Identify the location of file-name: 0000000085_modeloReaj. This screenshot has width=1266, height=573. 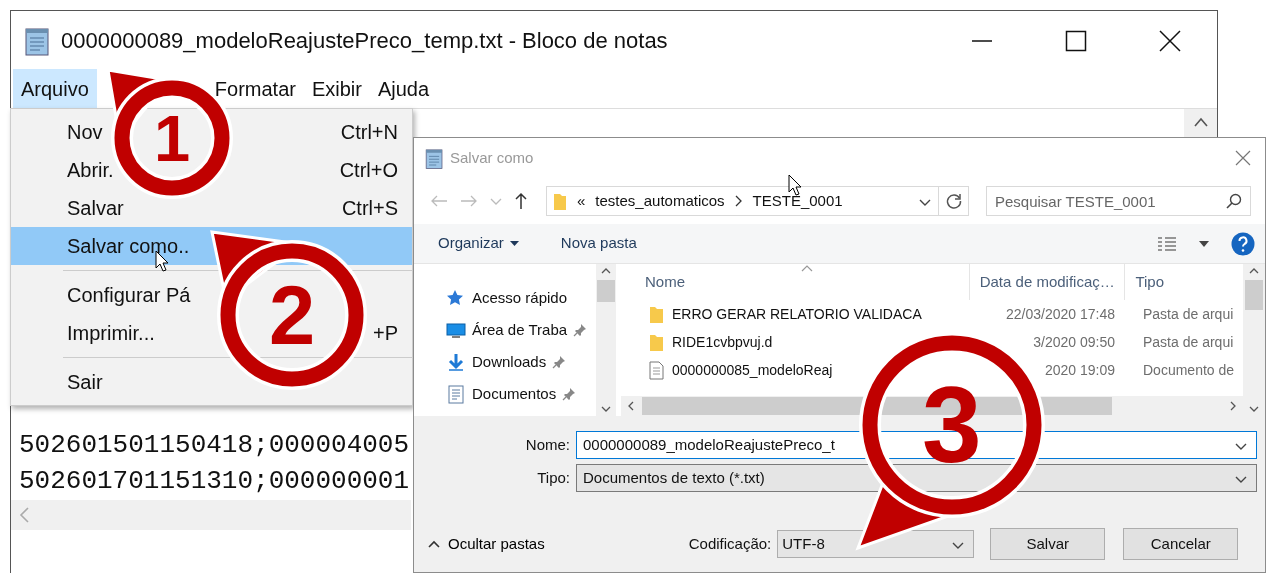
(752, 370).